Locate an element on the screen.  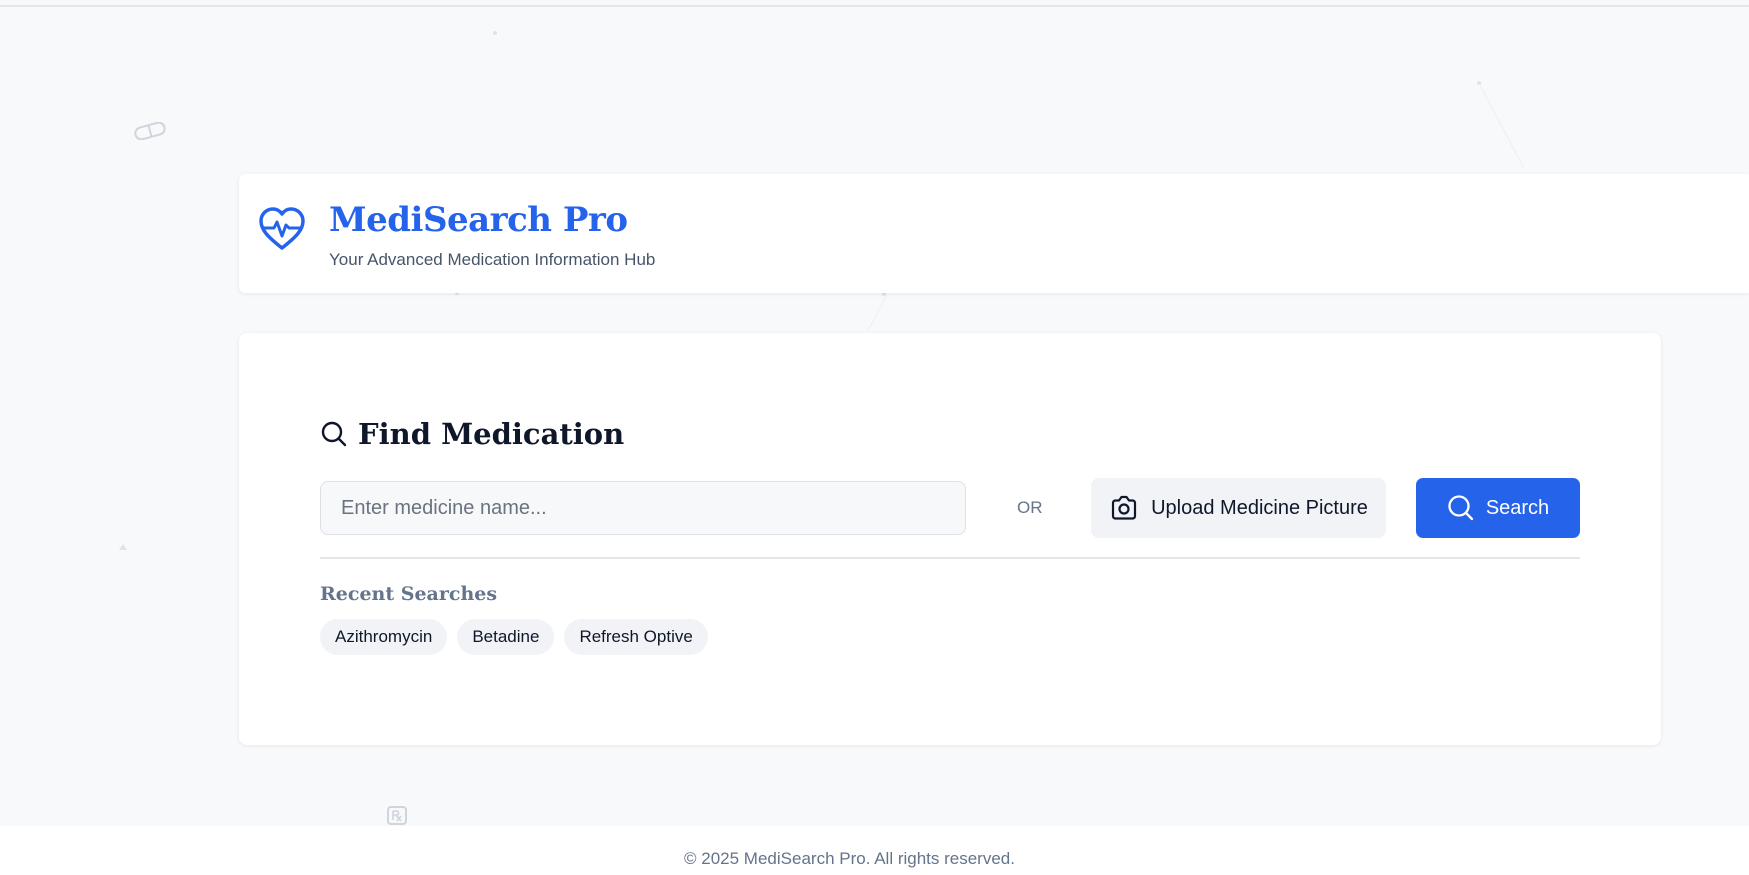
recent-search-chip: Refresh Optive is located at coordinates (636, 637).